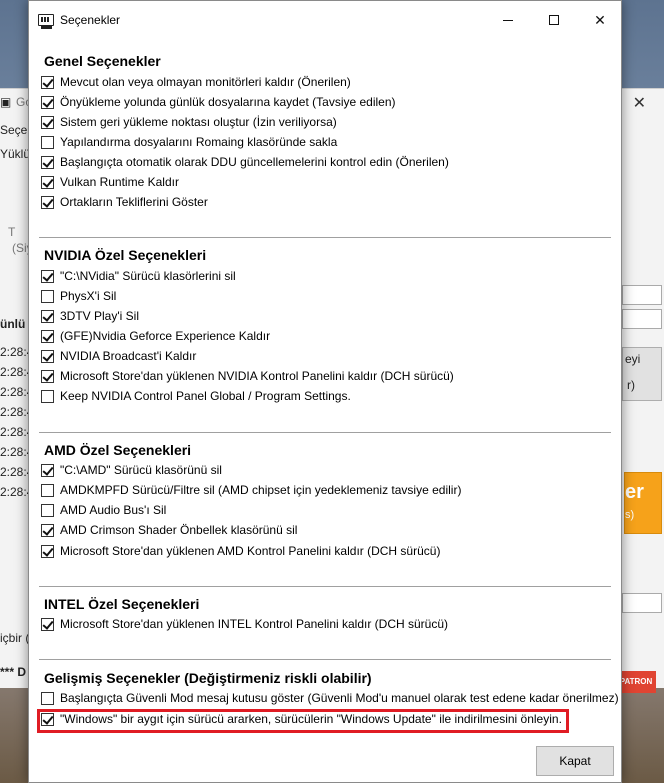 The width and height of the screenshot is (664, 783). Describe the element at coordinates (13, 324) in the screenshot. I see `bg-fragment: ünlü` at that location.